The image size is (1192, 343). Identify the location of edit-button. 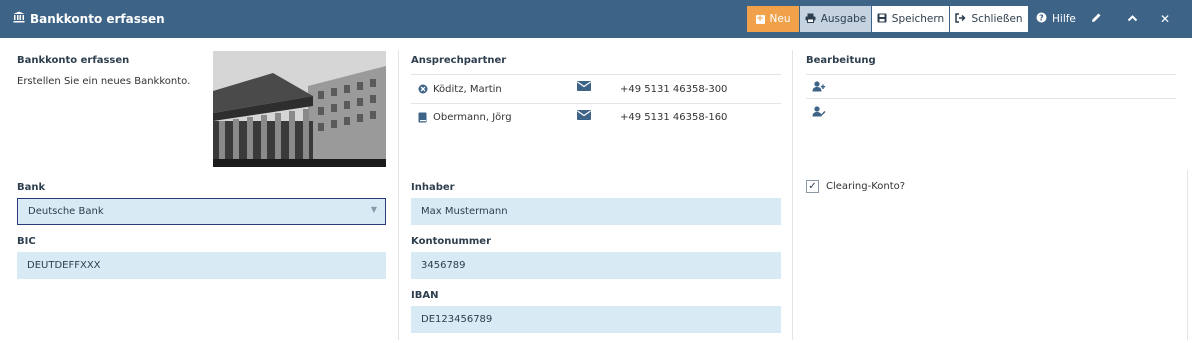
(1096, 19).